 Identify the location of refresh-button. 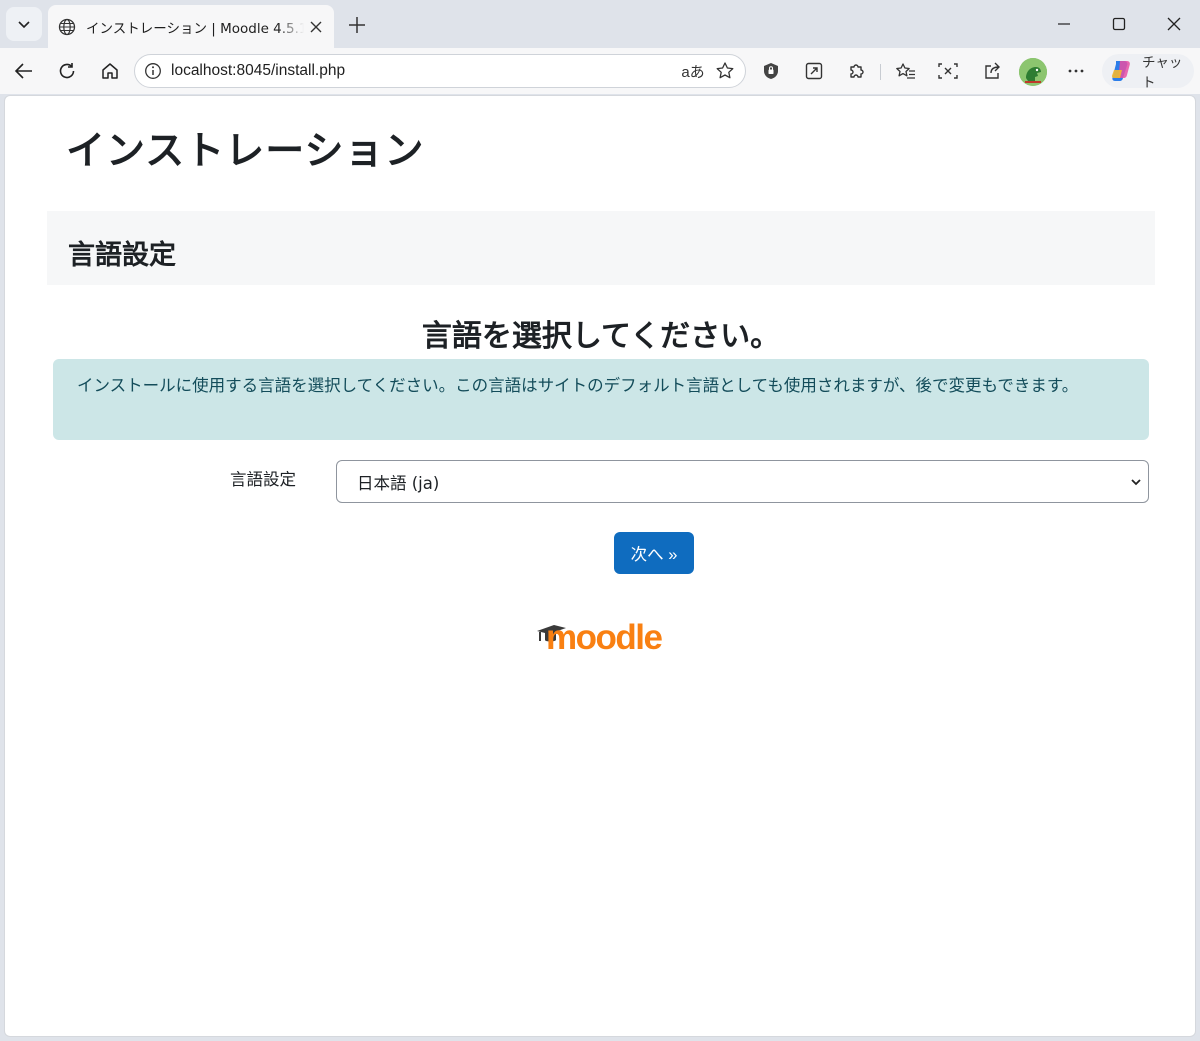
(67, 71).